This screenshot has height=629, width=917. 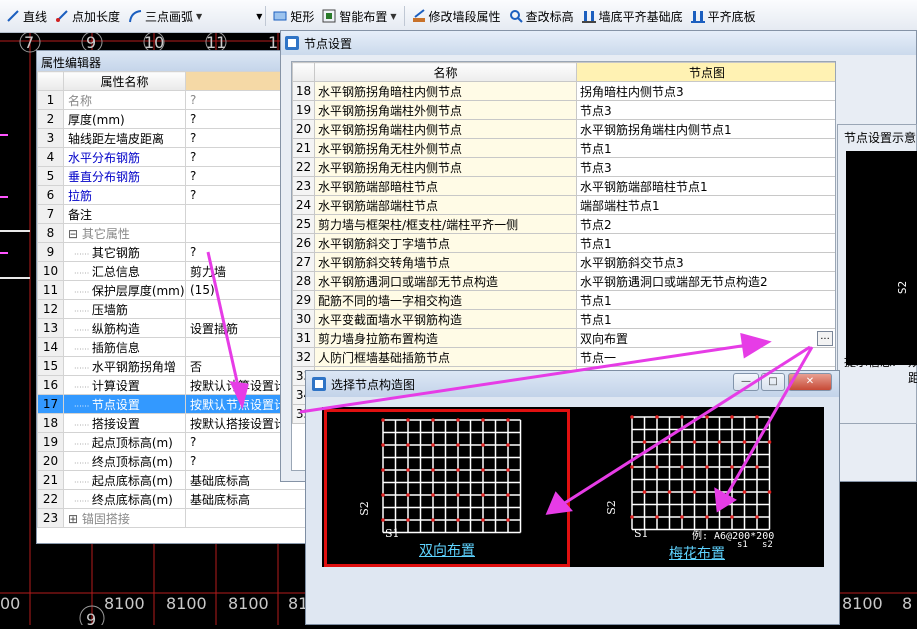 What do you see at coordinates (177, 480) in the screenshot?
I see `property-row: 21 ······ 起点底标高(m) 基础底标高` at bounding box center [177, 480].